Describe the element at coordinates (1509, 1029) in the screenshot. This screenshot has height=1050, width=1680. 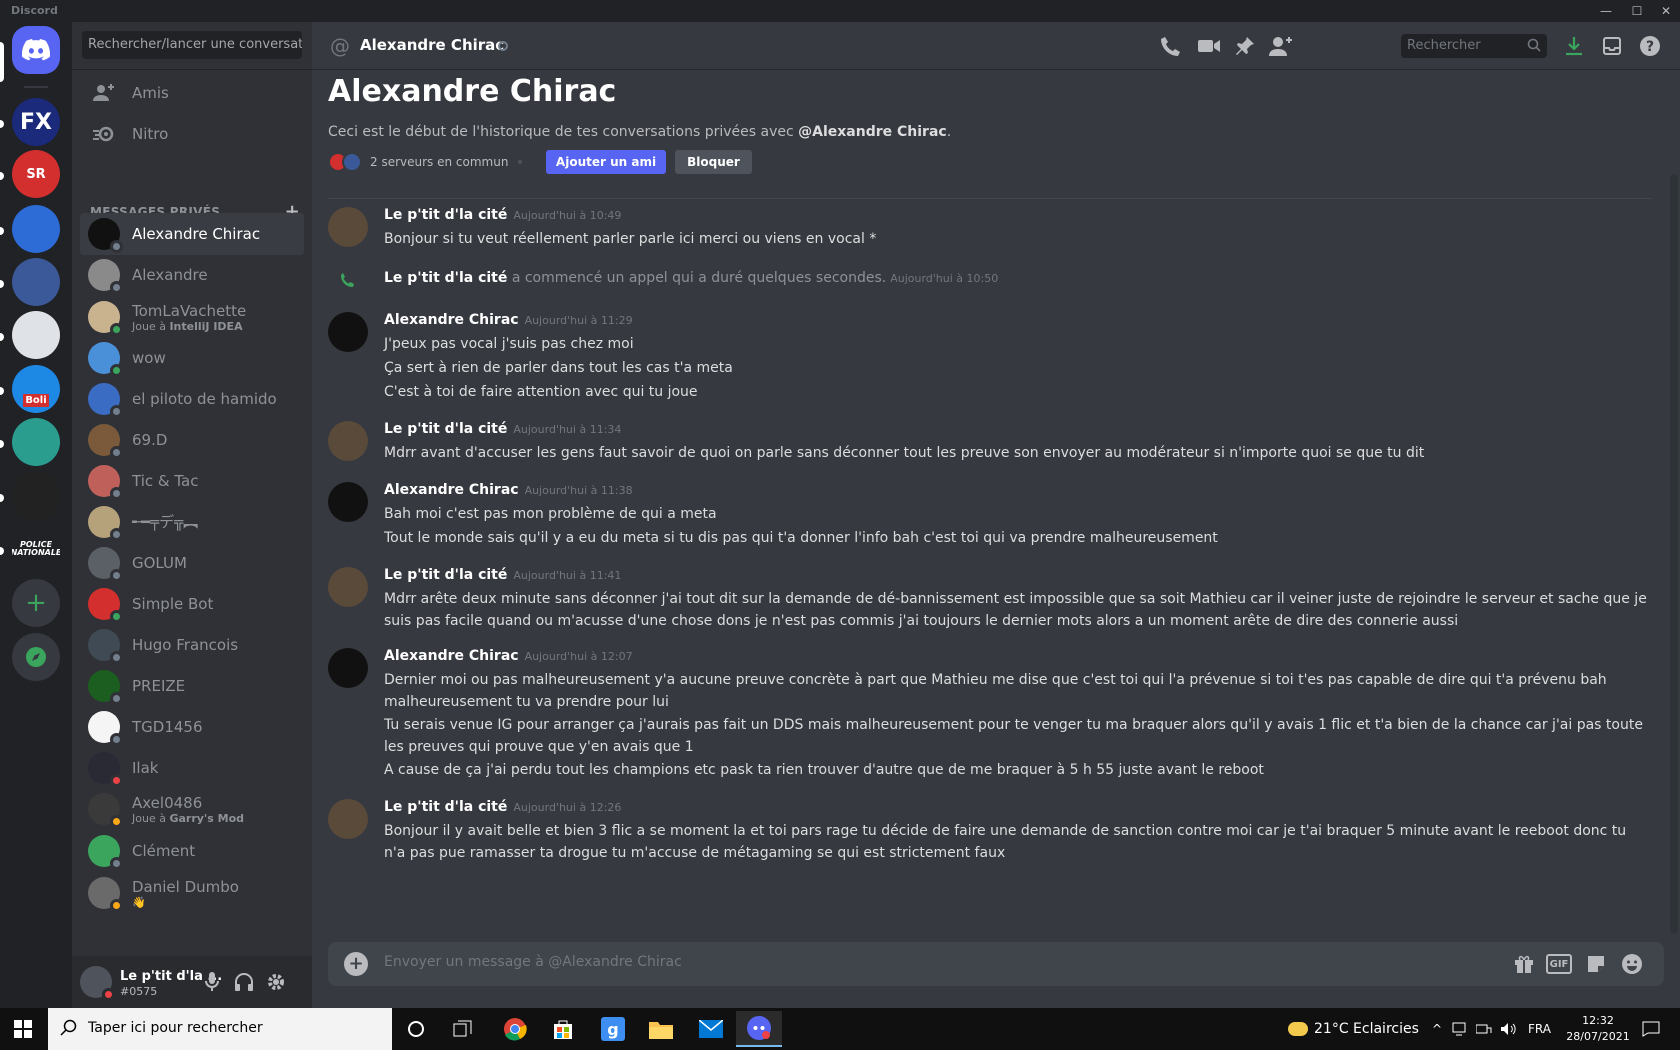
I see `volume-icon` at that location.